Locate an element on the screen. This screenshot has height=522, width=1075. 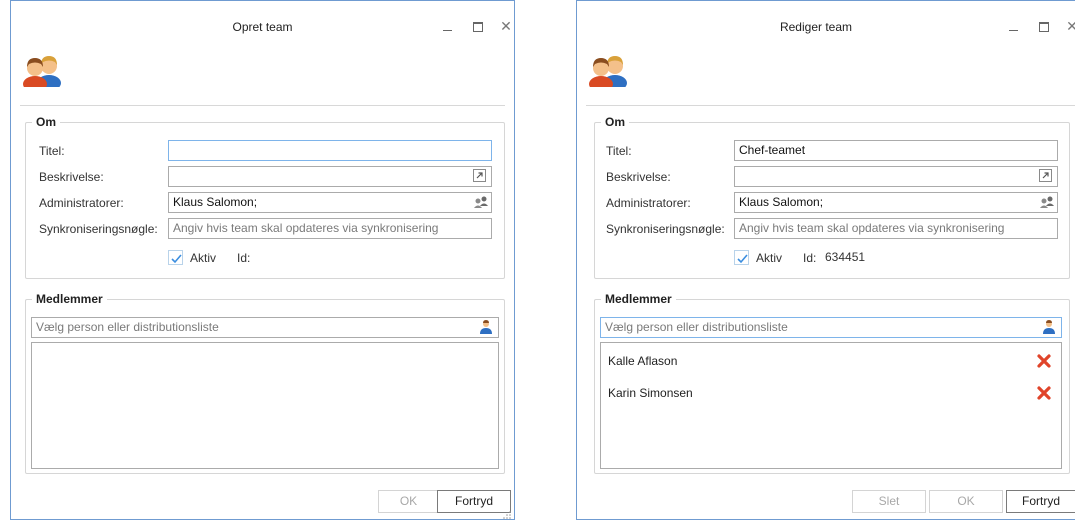
resize-grip is located at coordinates (507, 513).